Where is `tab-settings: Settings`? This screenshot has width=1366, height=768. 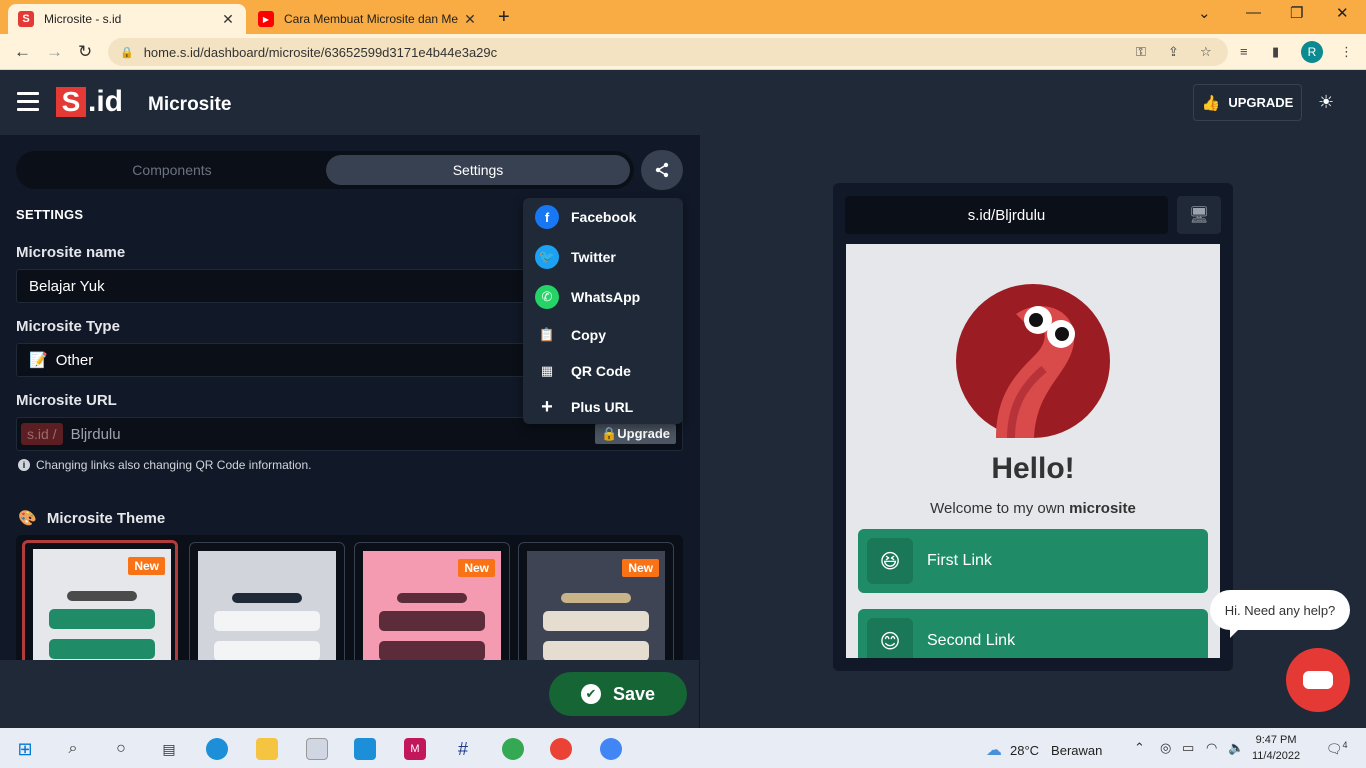 tab-settings: Settings is located at coordinates (478, 170).